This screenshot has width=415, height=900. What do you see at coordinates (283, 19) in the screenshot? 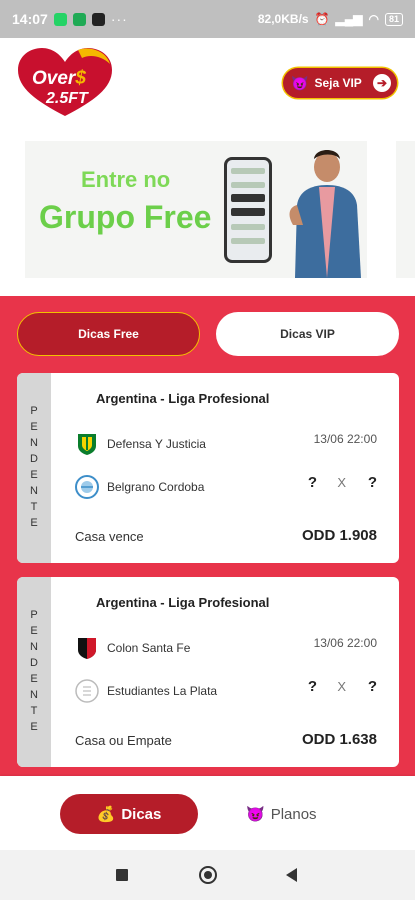
I see `network-speed: 82,0KB/s` at bounding box center [283, 19].